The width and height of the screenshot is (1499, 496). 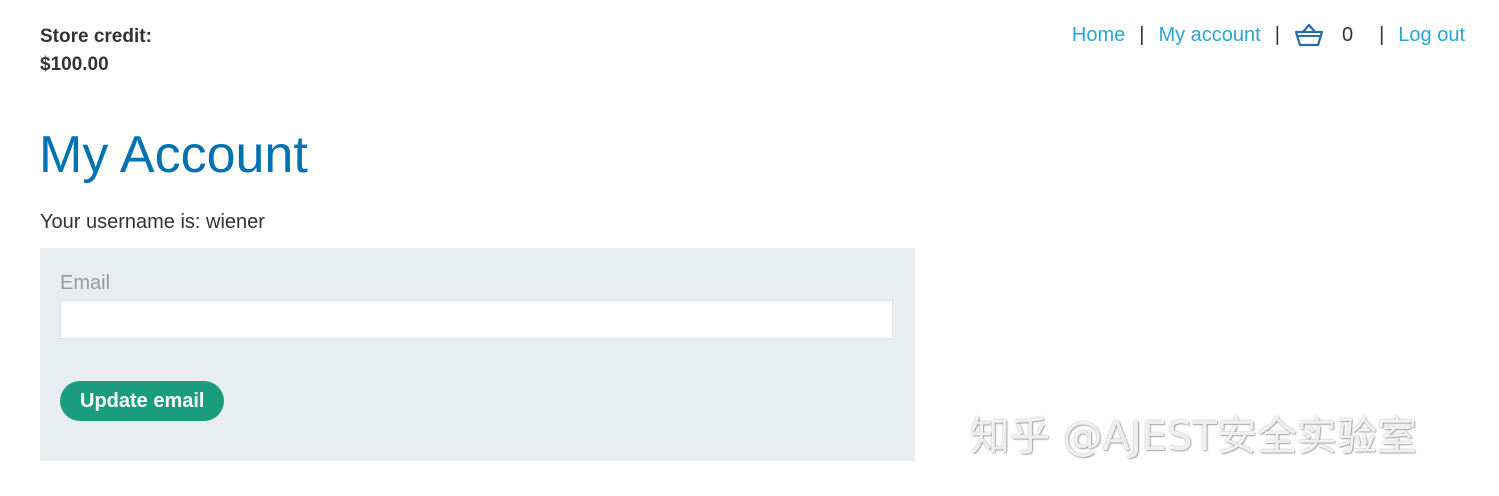 What do you see at coordinates (1268, 35) in the screenshot?
I see `top-nav: Home | My account | 0 | Log out` at bounding box center [1268, 35].